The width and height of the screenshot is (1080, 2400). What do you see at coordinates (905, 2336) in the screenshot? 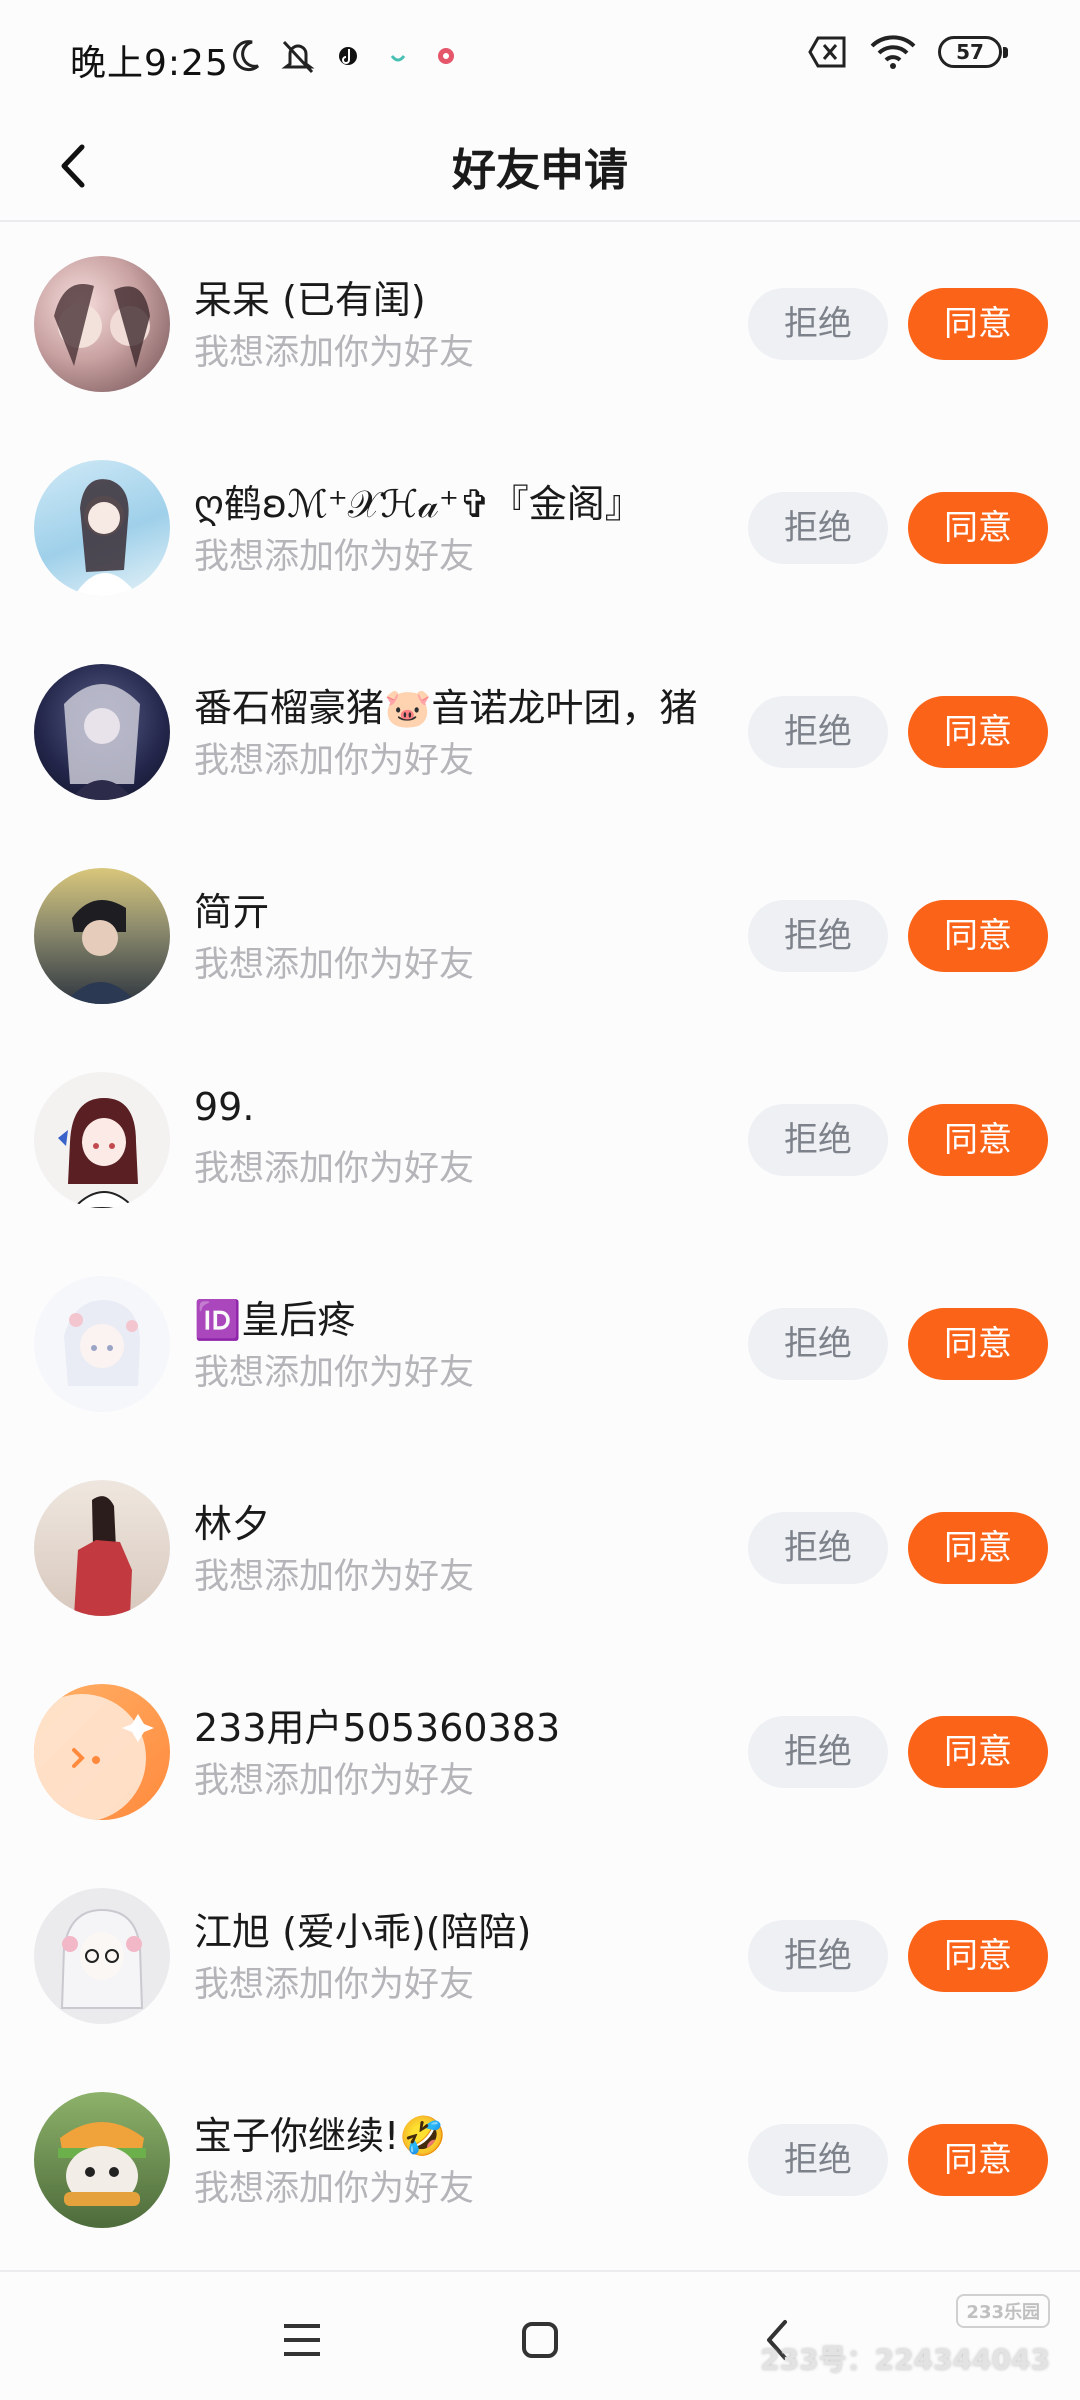
I see `watermark: 233乐园 233号：224344043` at bounding box center [905, 2336].